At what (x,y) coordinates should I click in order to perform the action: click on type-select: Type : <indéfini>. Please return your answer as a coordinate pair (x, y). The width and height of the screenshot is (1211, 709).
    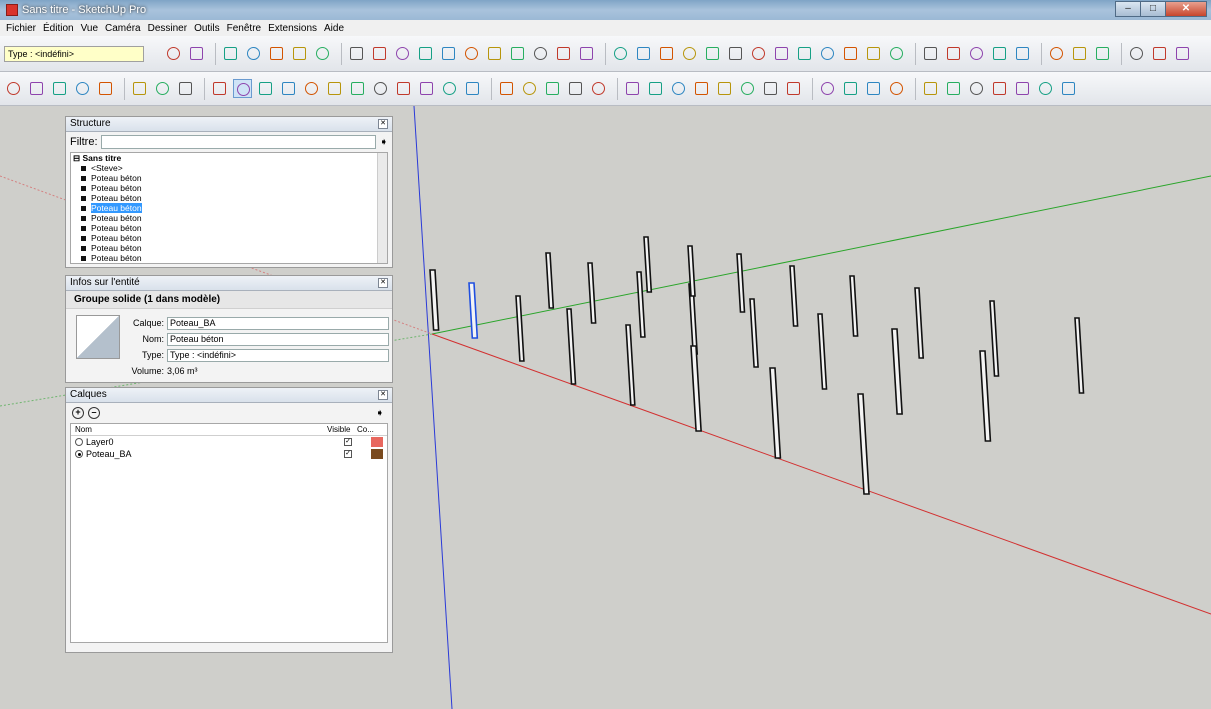
    Looking at the image, I should click on (278, 355).